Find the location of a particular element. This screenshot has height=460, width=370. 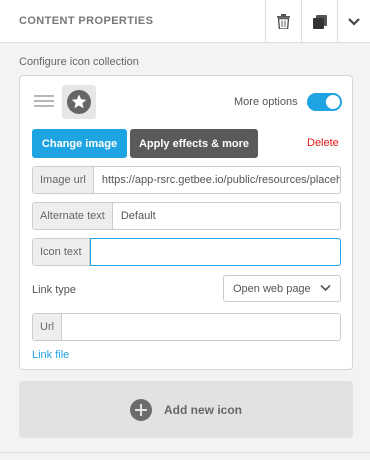

url-field: Url is located at coordinates (186, 327).